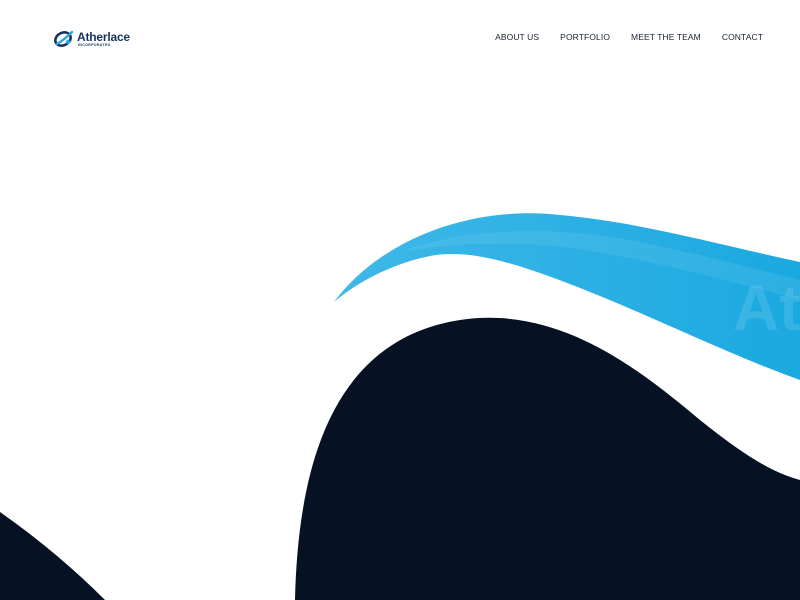 This screenshot has width=800, height=600. I want to click on wave-watermark-text: At, so click(766, 308).